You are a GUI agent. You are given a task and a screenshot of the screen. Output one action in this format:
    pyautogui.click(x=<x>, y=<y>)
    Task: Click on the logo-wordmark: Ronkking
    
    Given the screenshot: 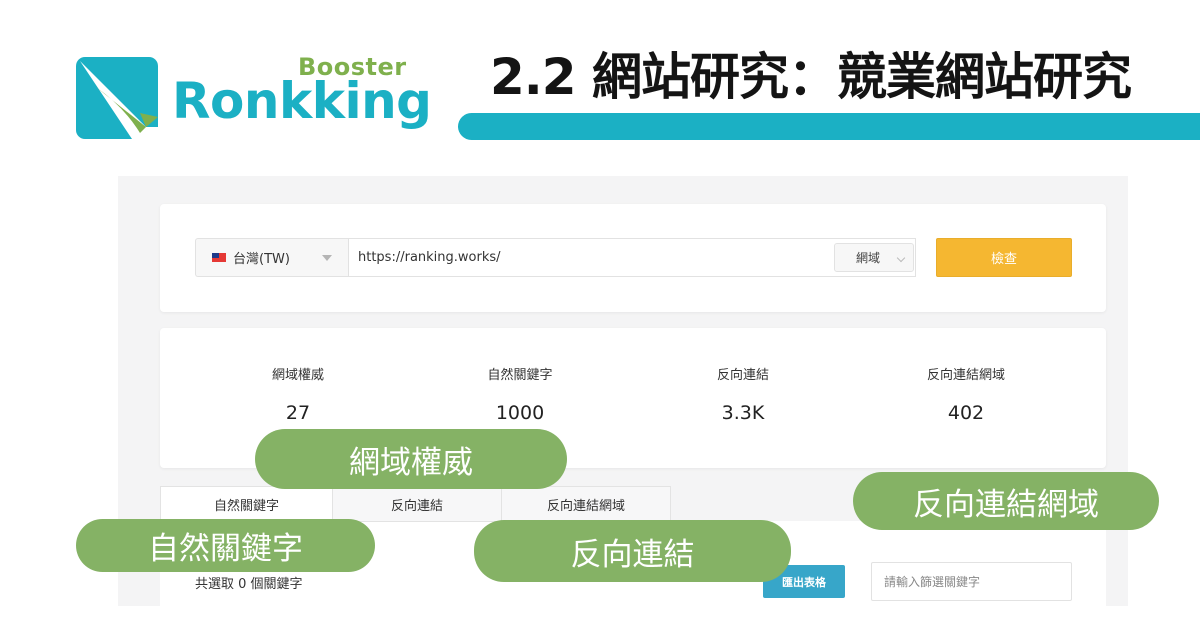 What is the action you would take?
    pyautogui.click(x=302, y=101)
    